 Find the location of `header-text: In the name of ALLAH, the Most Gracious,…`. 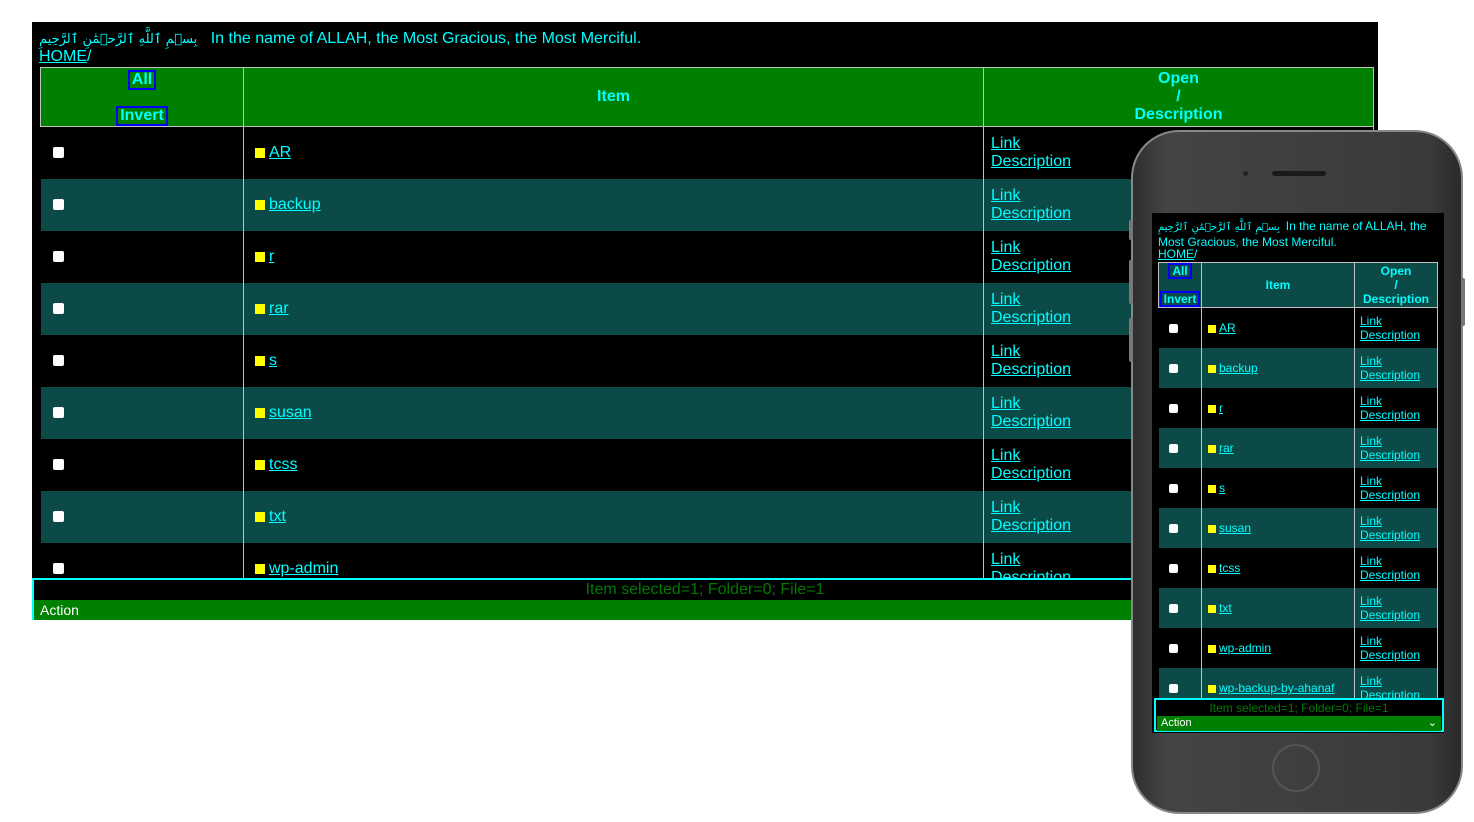

header-text: In the name of ALLAH, the Most Gracious,… is located at coordinates (426, 38).